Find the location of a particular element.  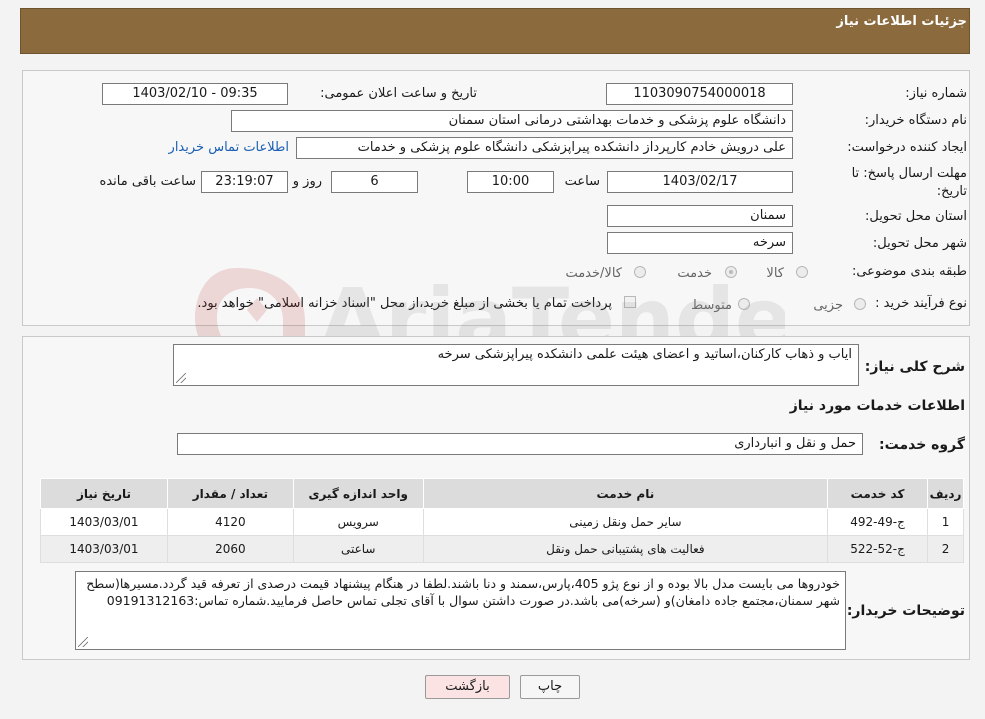

services-section-title: اطلاعات خدمات مورد نیاز is located at coordinates (877, 406).